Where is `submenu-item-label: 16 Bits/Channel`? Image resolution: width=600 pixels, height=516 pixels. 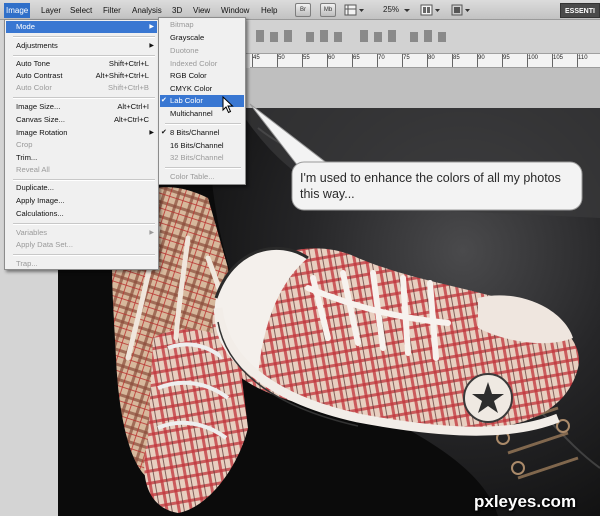 submenu-item-label: 16 Bits/Channel is located at coordinates (197, 145).